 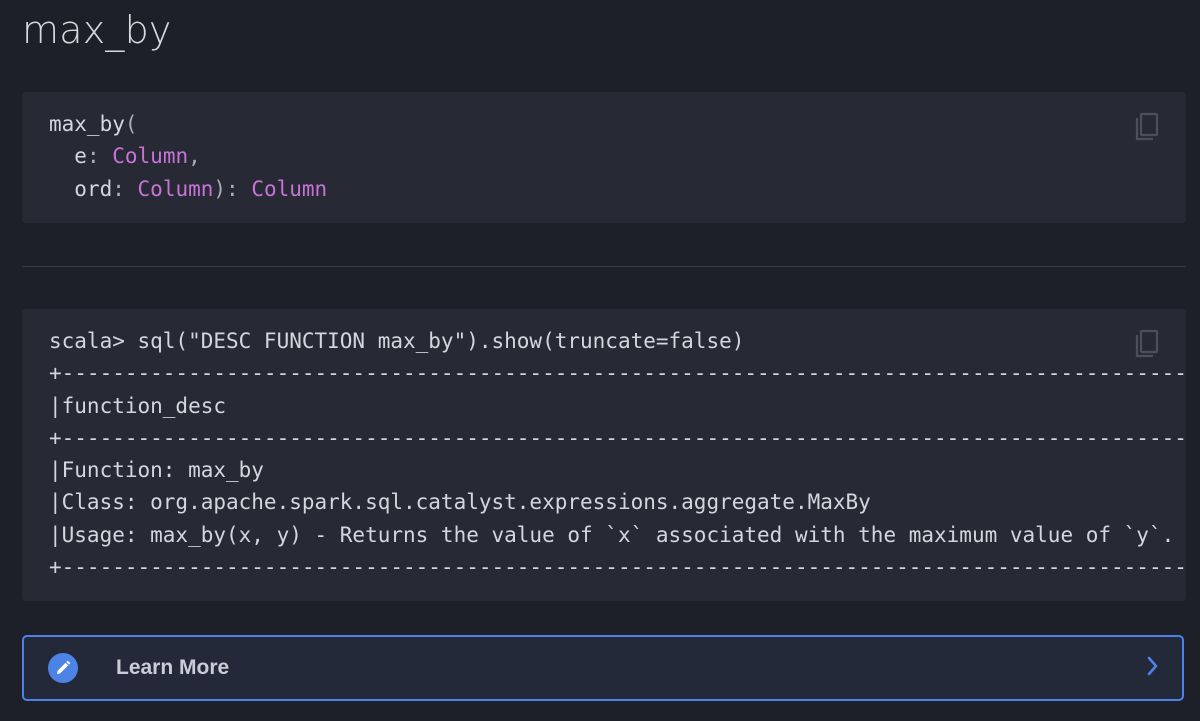 What do you see at coordinates (138, 405) in the screenshot?
I see `code-line: |function_desc` at bounding box center [138, 405].